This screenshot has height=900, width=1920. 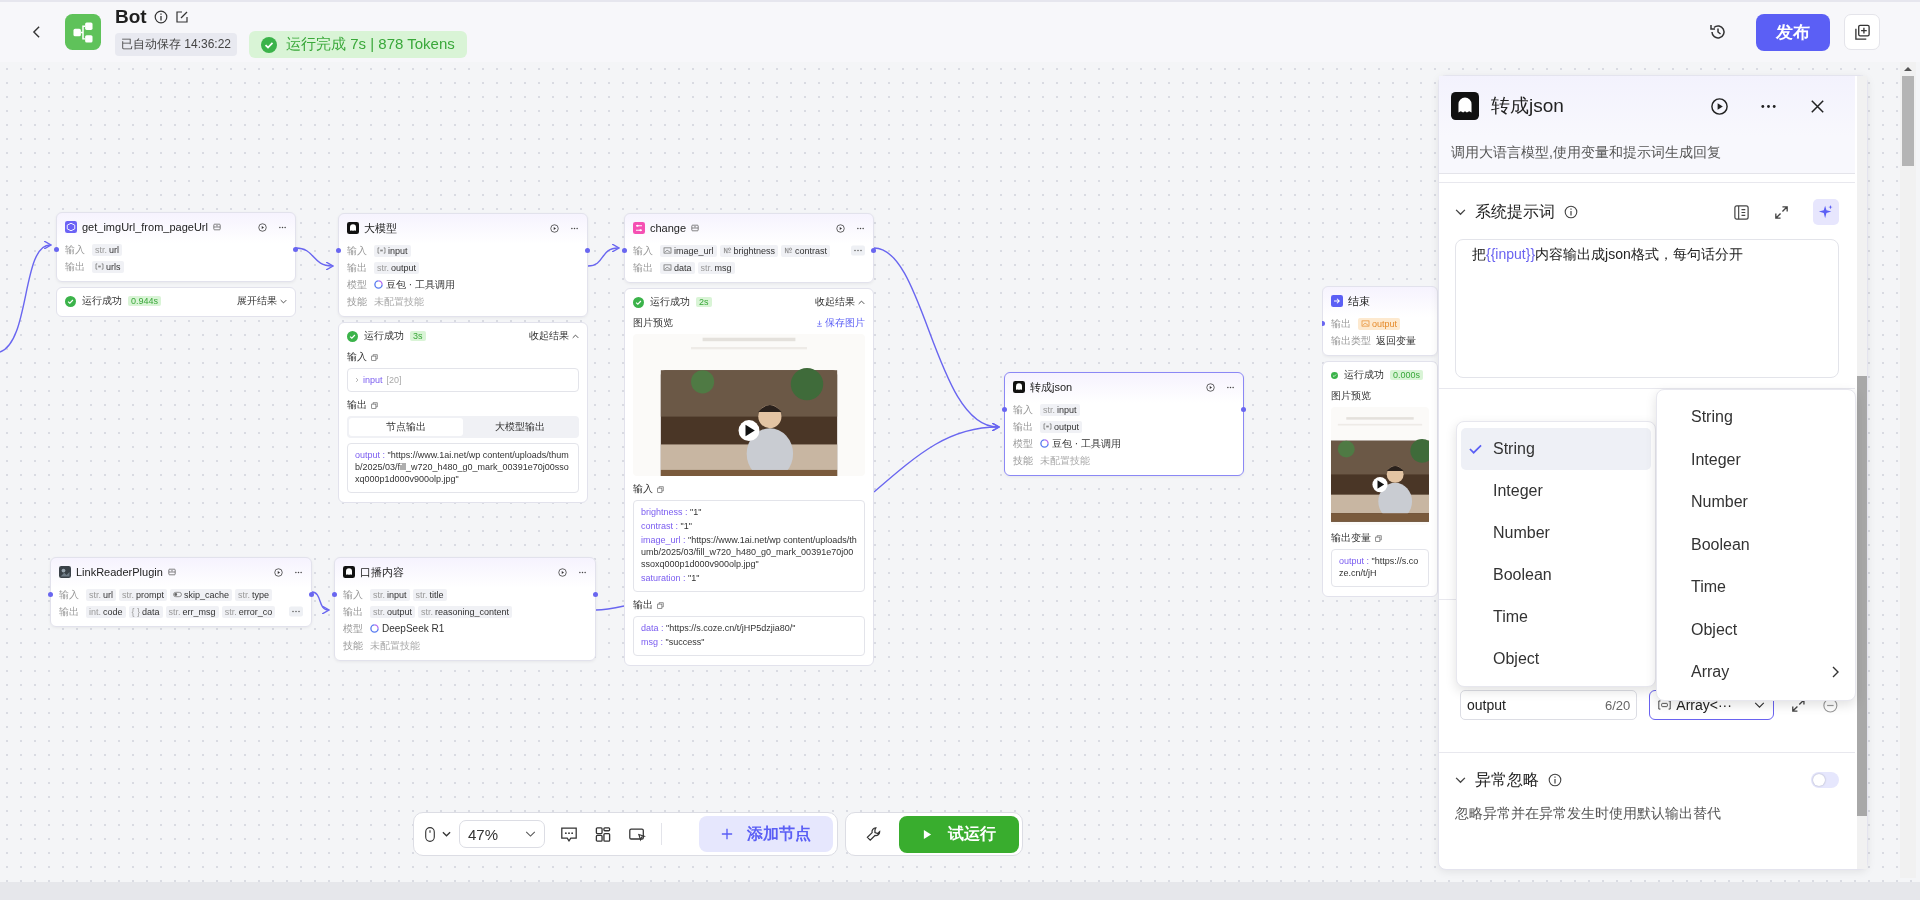 I want to click on output-tab: 大模型输出, so click(x=520, y=427).